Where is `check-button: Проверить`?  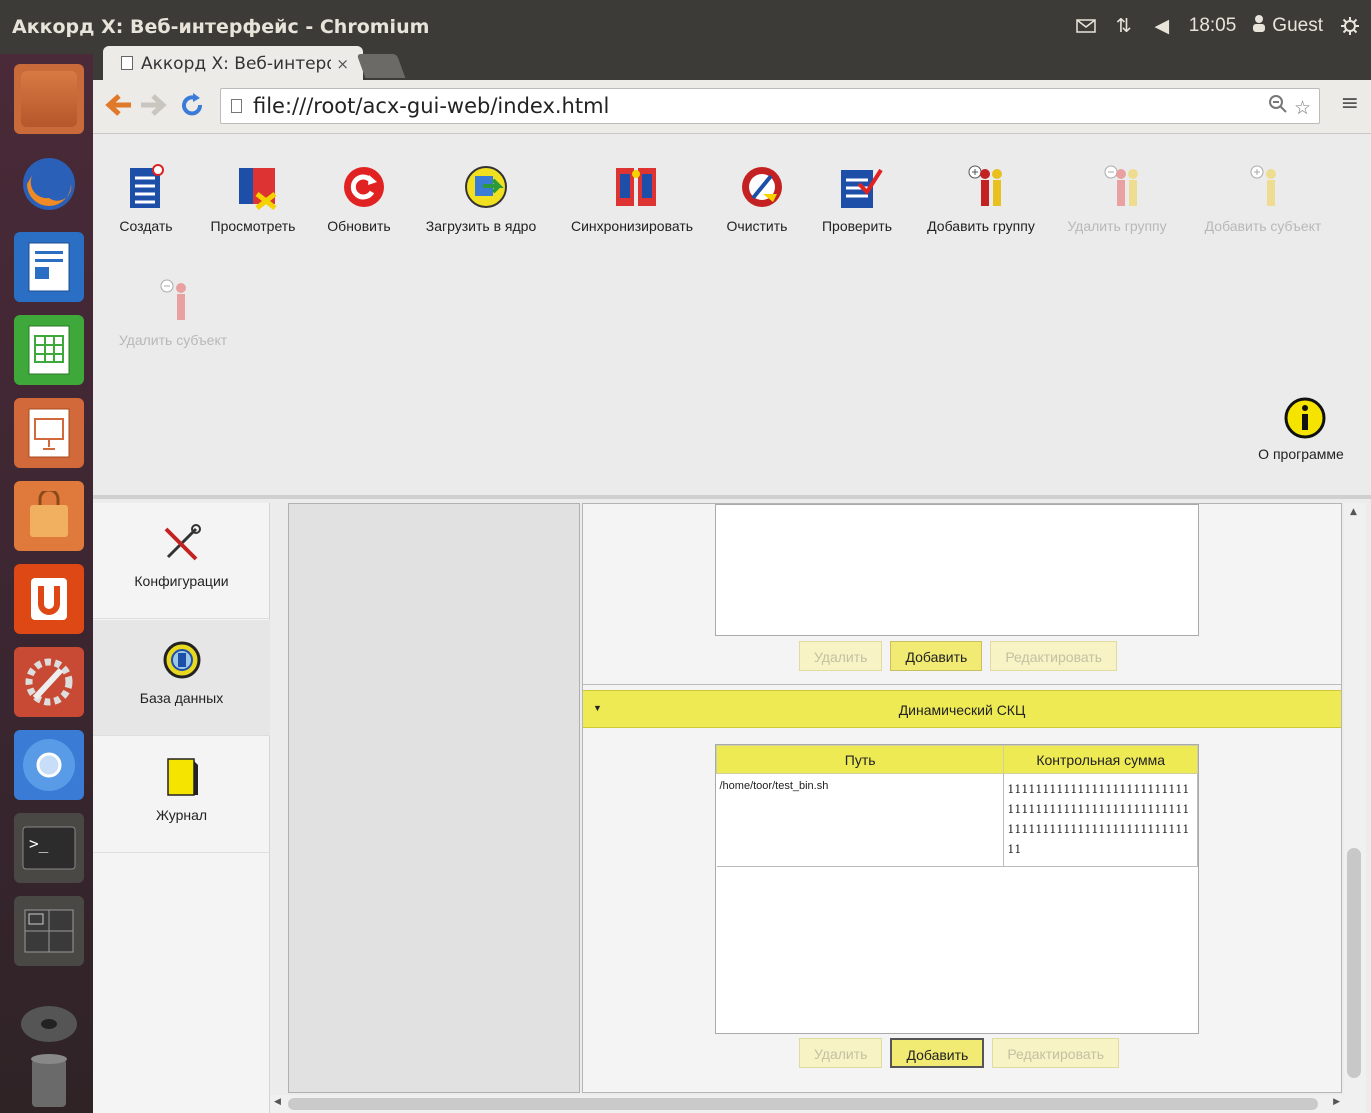
check-button: Проверить is located at coordinates (857, 199).